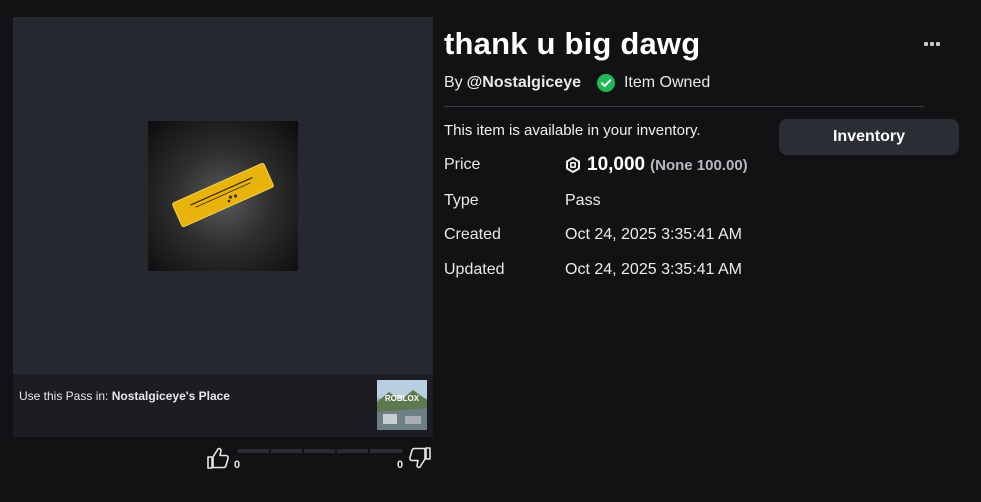 The width and height of the screenshot is (981, 502). I want to click on item-byline: By @Nostalgiceye Item Owned, so click(577, 83).